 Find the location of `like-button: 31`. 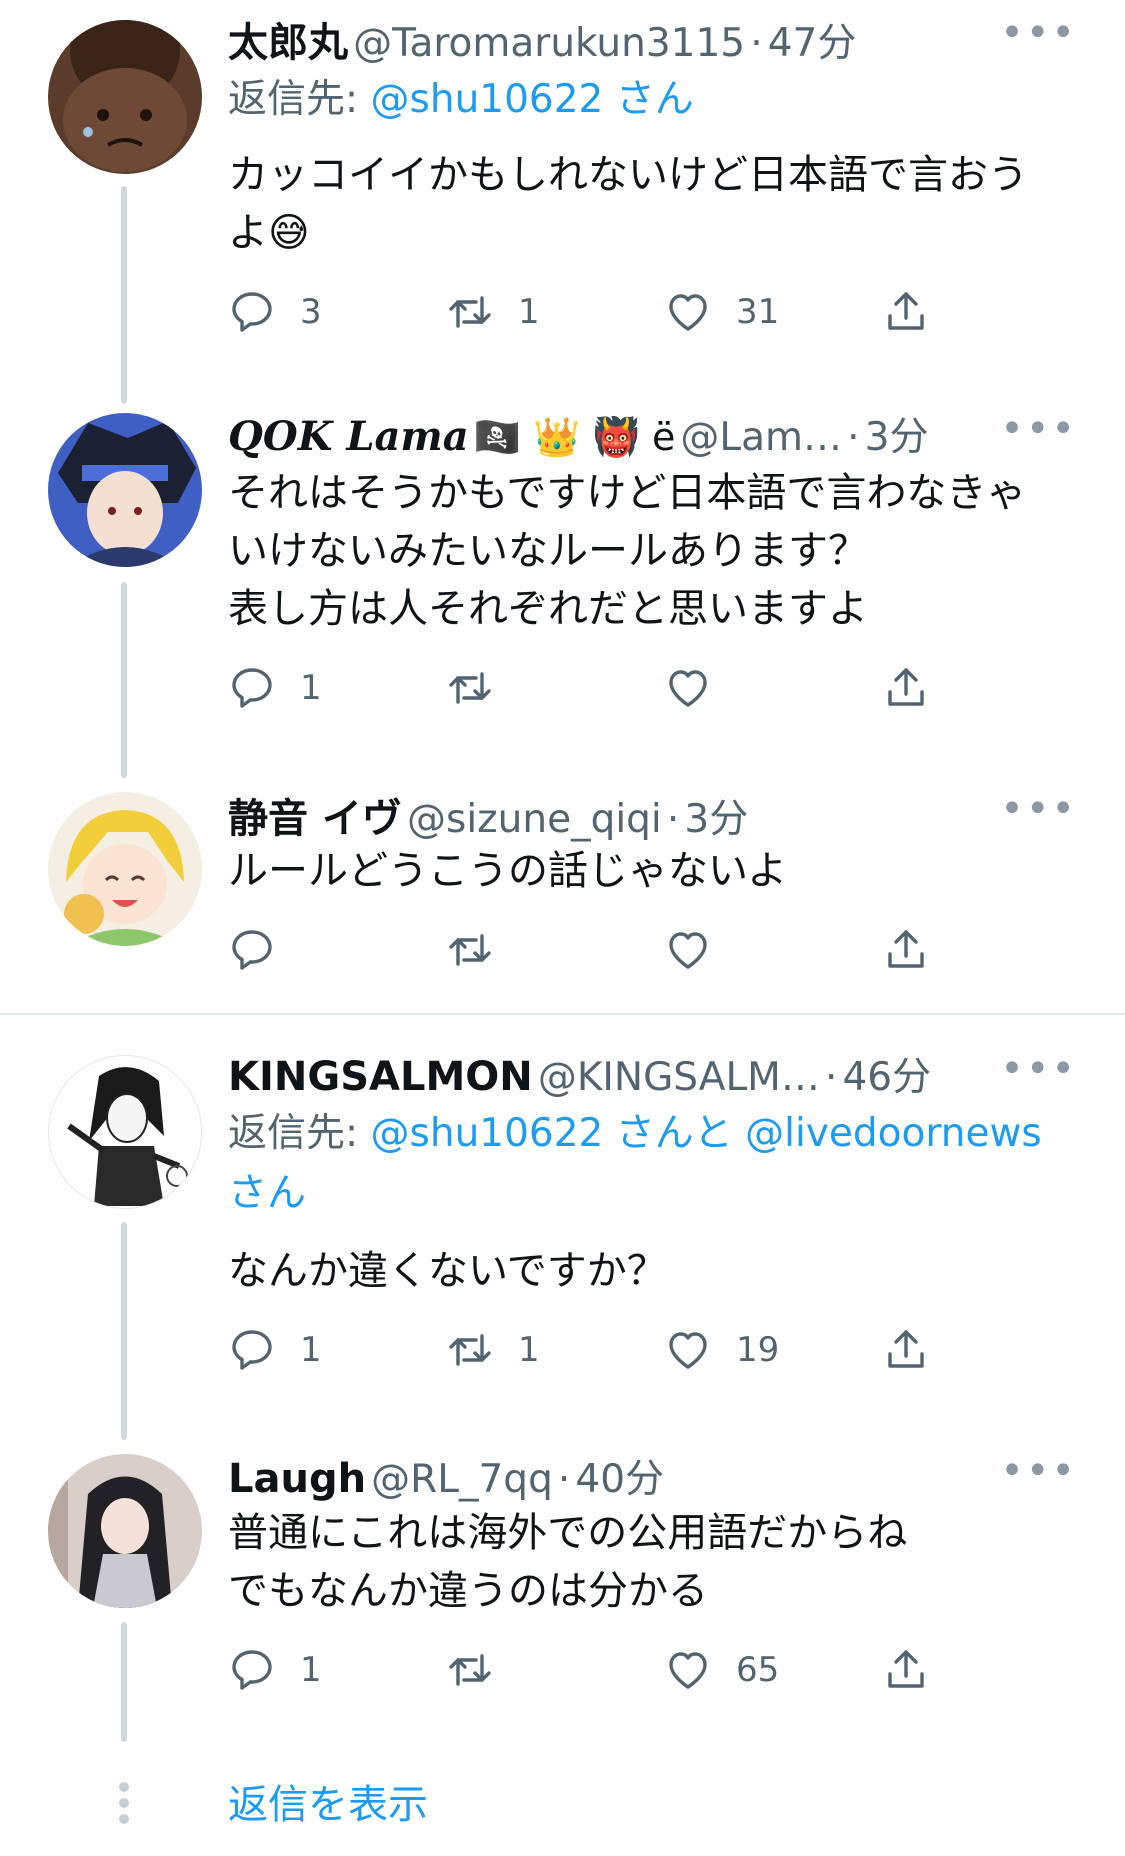

like-button: 31 is located at coordinates (721, 312).